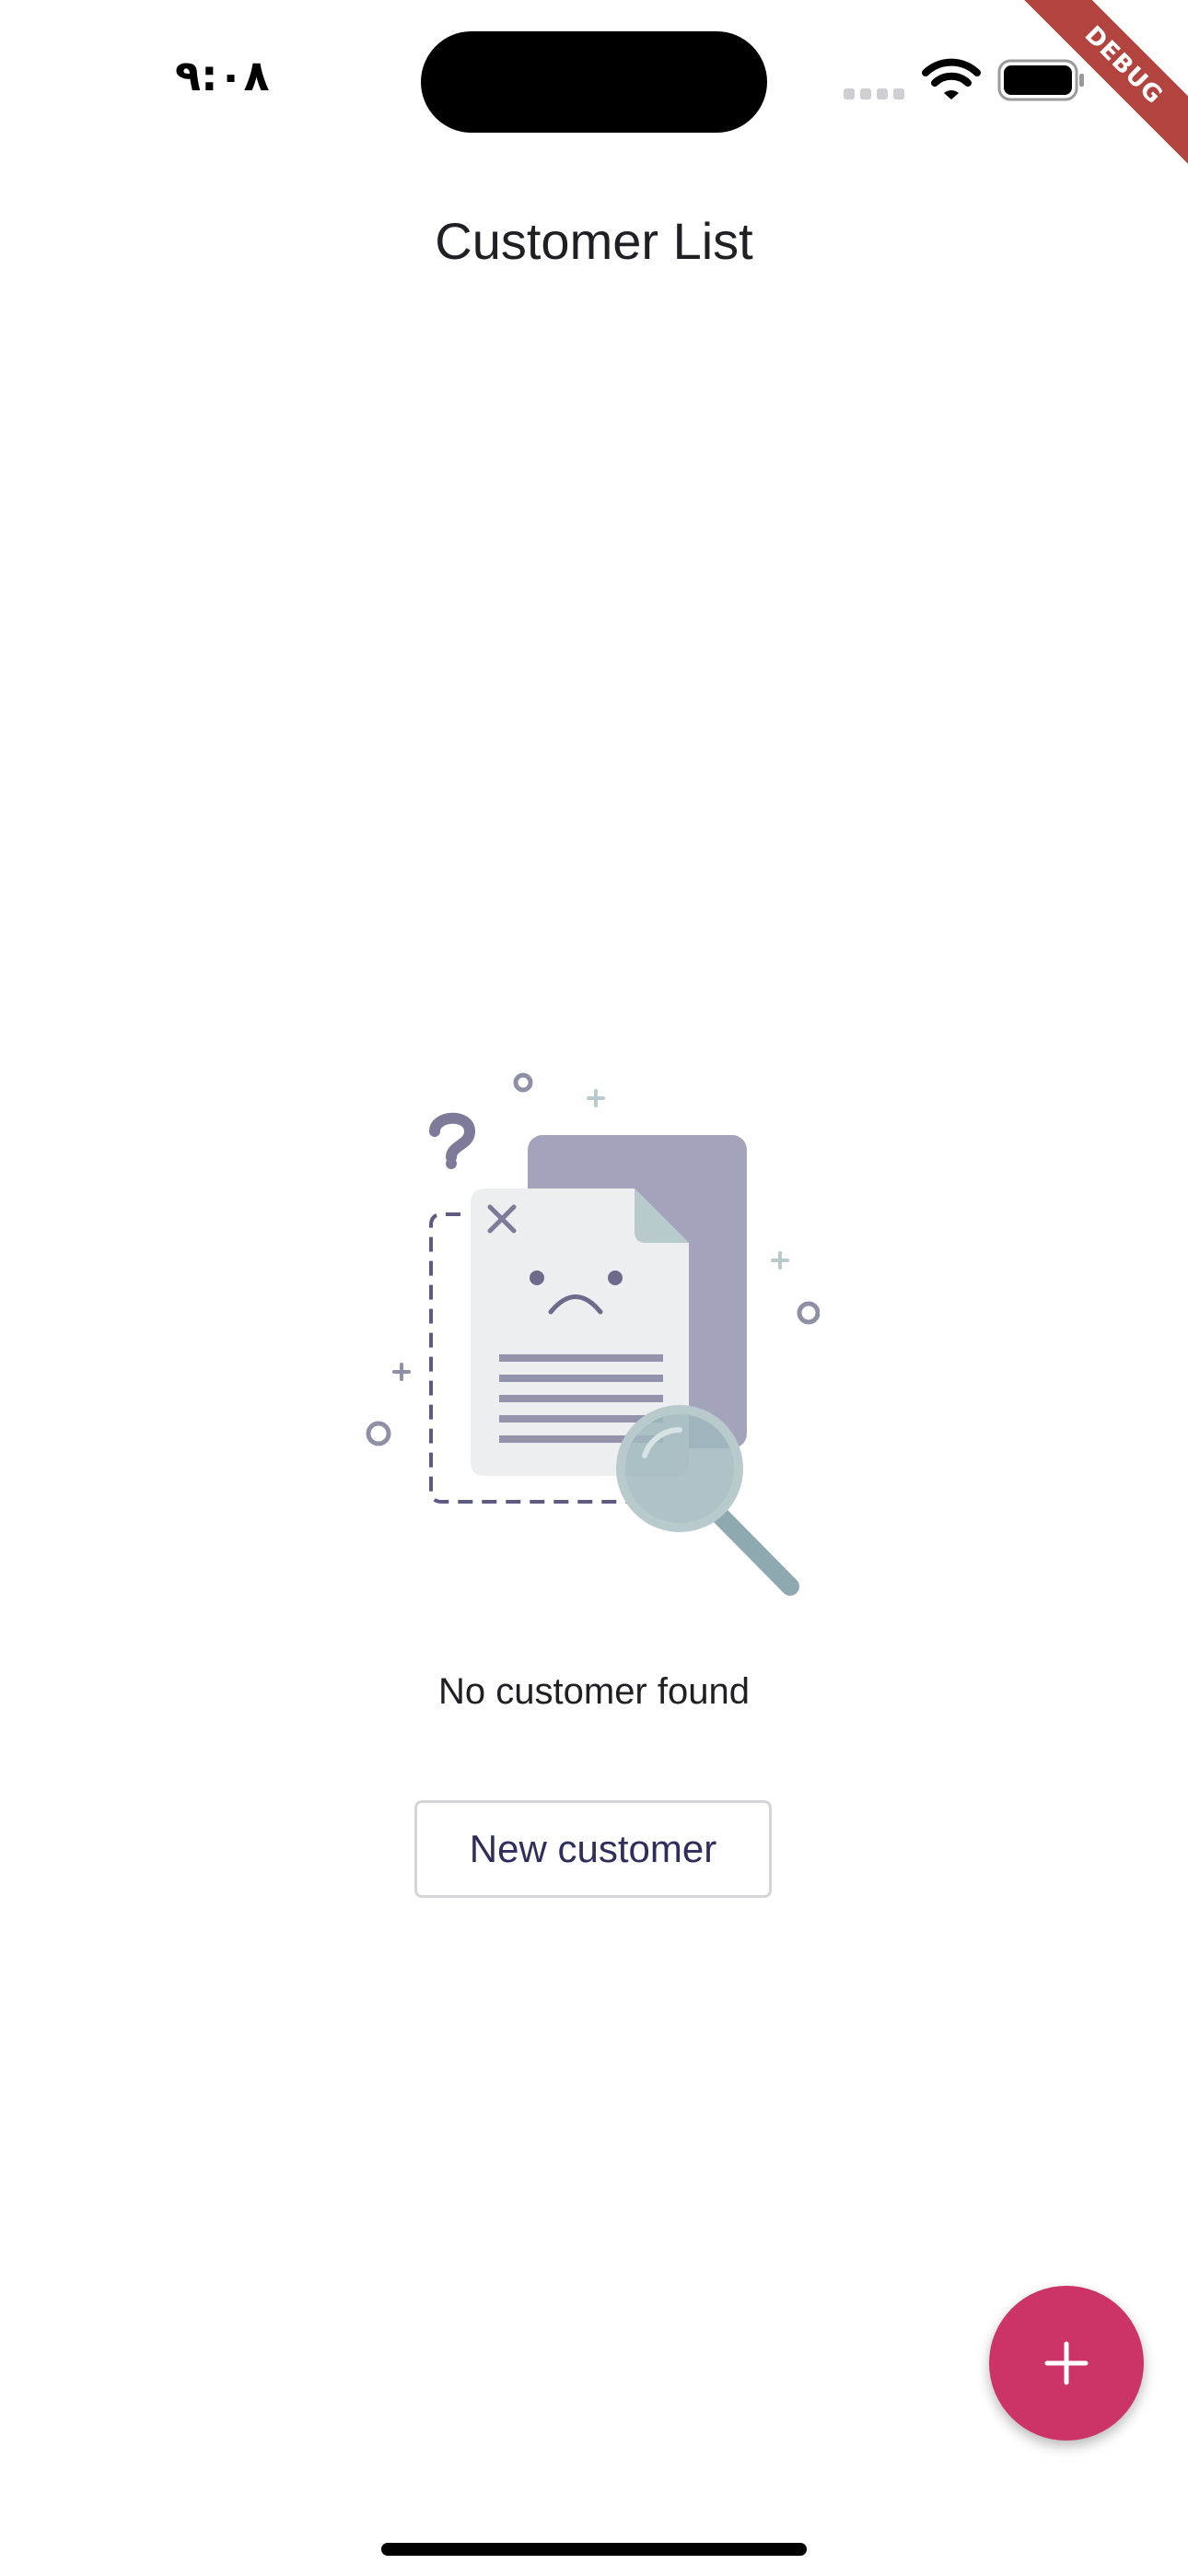 This screenshot has height=2576, width=1188. I want to click on dynamic-island, so click(594, 82).